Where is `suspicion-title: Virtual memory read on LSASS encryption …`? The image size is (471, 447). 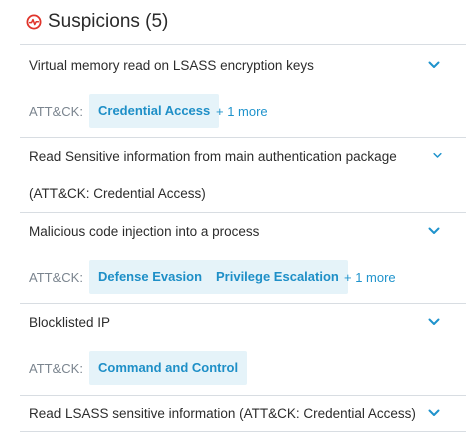
suspicion-title: Virtual memory read on LSASS encryption … is located at coordinates (171, 65).